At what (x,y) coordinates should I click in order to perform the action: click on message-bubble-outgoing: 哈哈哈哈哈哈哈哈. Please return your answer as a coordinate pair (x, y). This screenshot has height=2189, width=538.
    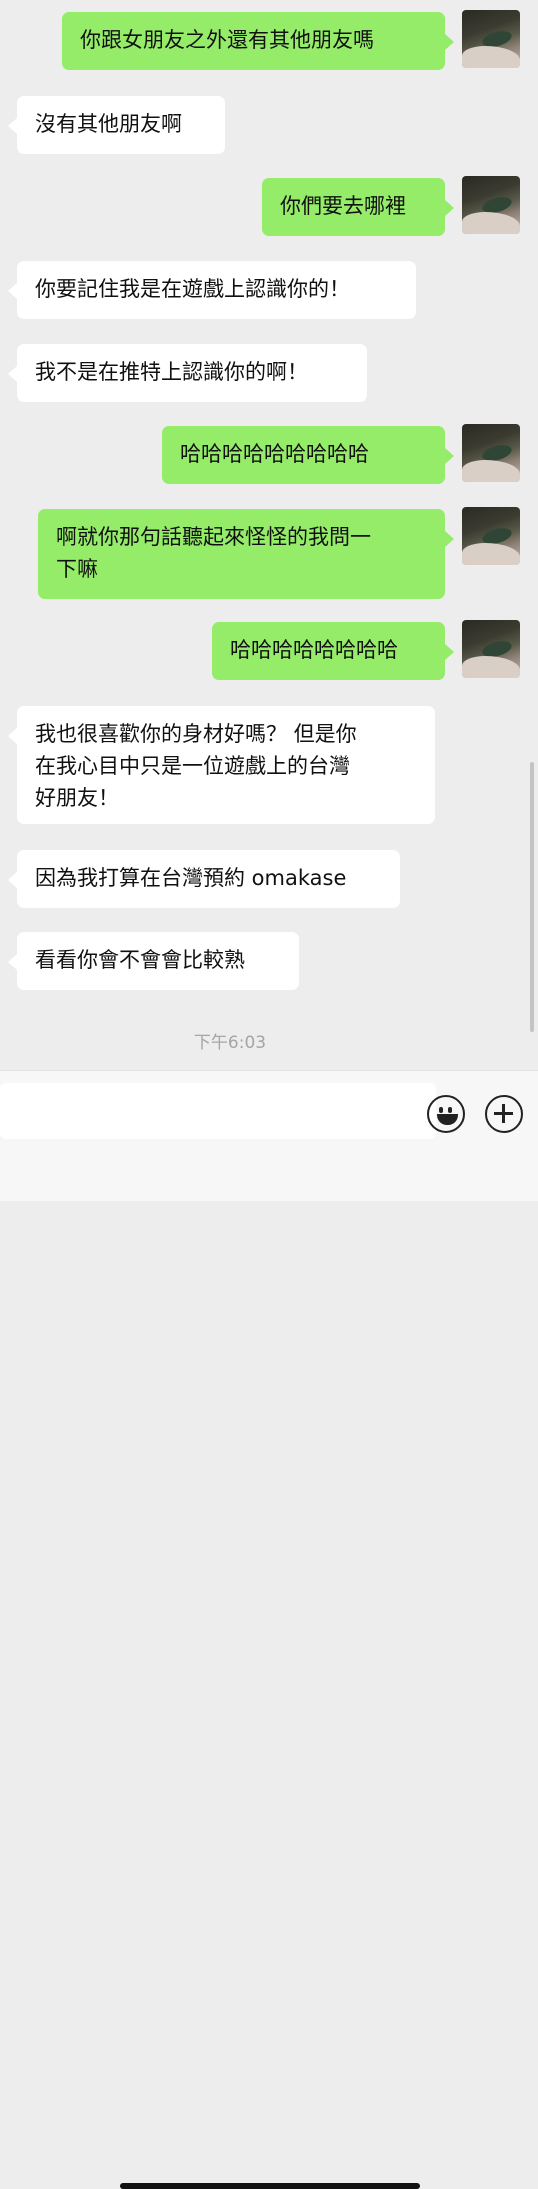
    Looking at the image, I should click on (328, 651).